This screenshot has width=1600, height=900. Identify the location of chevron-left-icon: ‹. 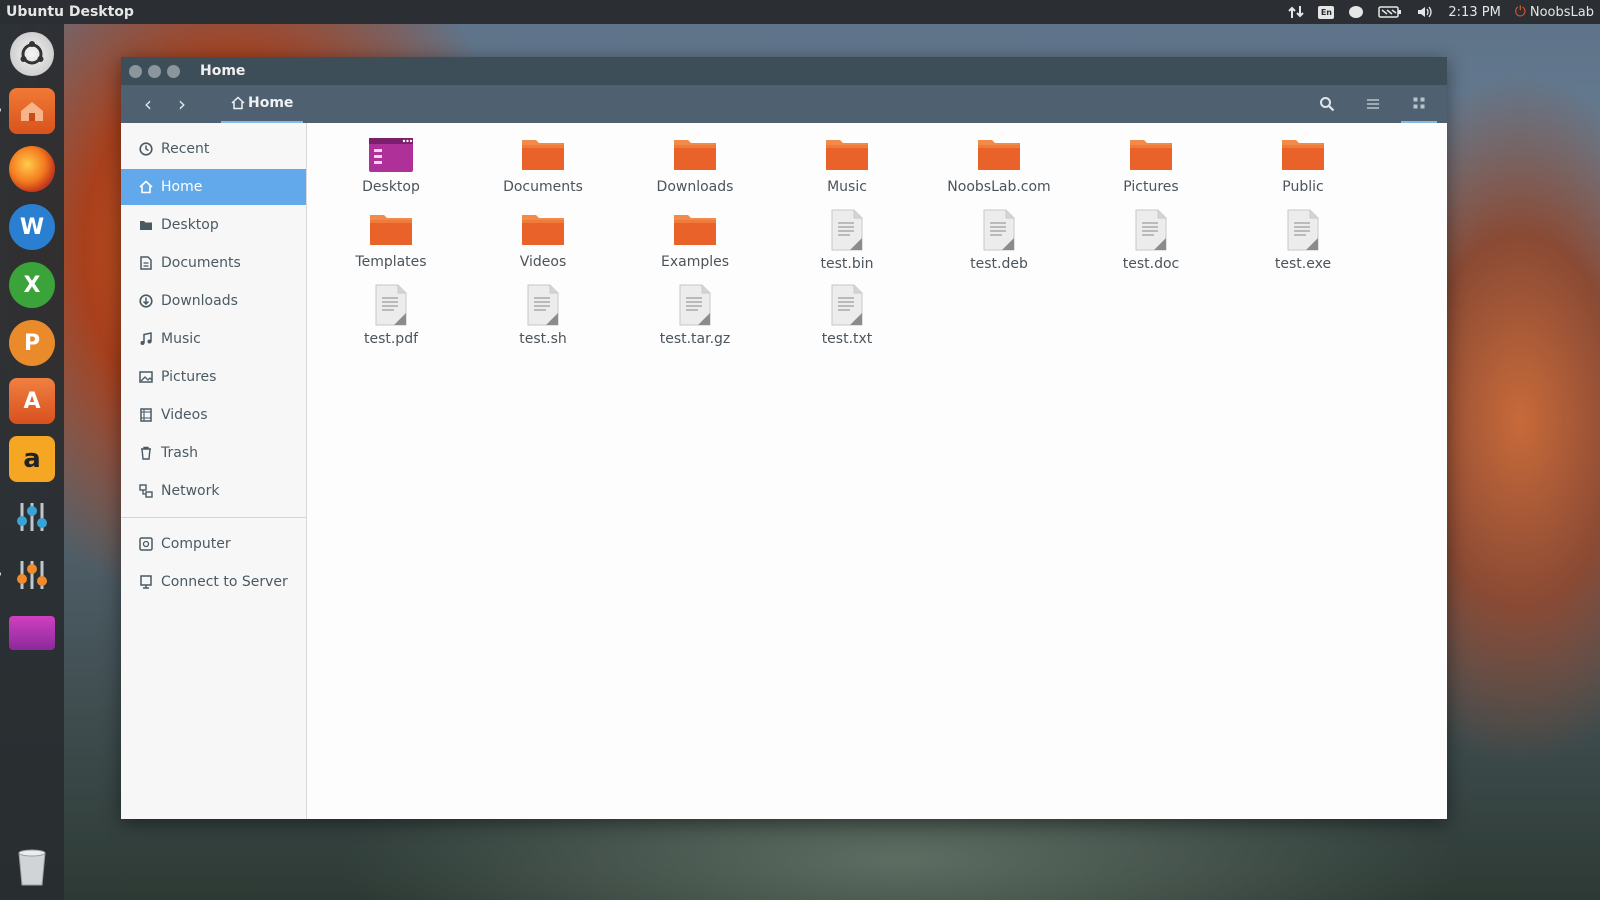
(148, 104).